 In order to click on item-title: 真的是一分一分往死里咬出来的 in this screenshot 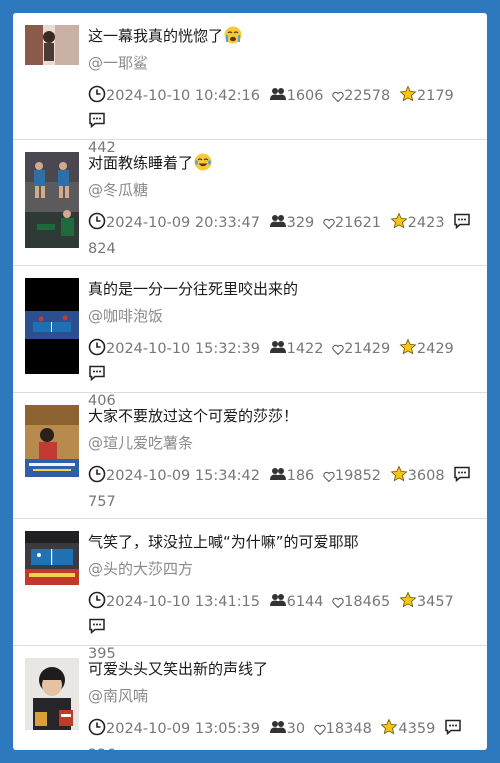, I will do `click(283, 289)`.